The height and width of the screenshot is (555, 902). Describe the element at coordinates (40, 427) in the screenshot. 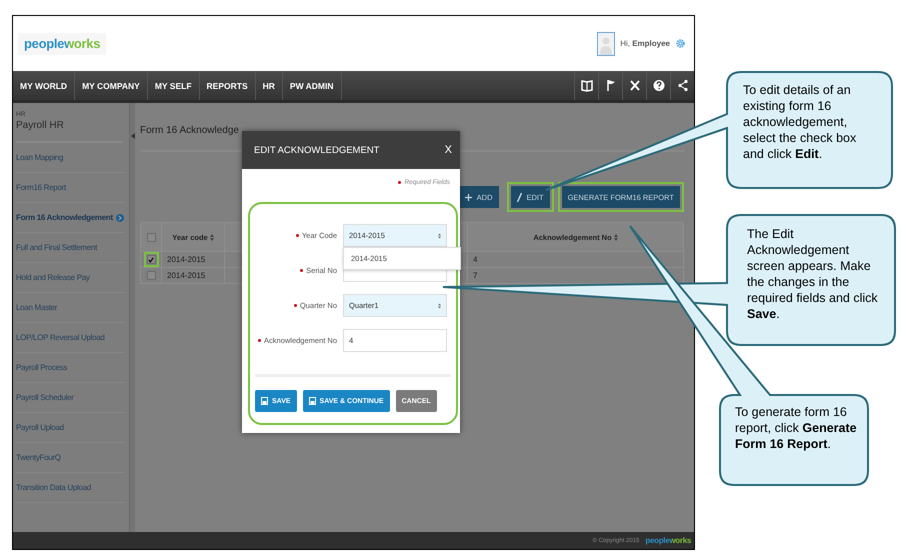

I see `sidebar-item: Payroll Upload` at that location.